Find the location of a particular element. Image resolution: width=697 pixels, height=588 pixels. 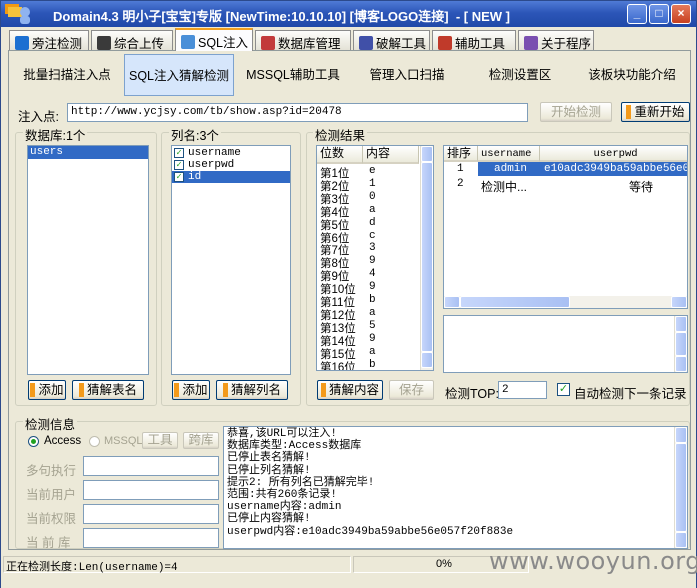

subtab-0: 批量扫描注入点 is located at coordinates (67, 75).